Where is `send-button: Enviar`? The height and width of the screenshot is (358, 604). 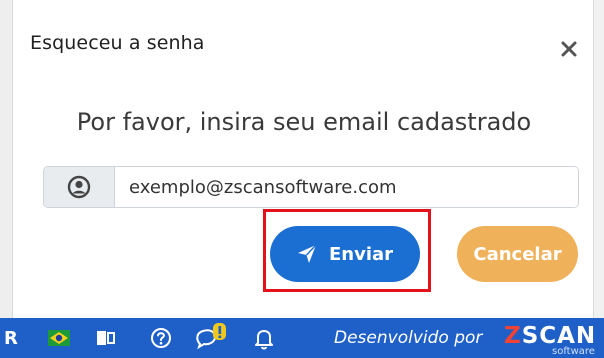 send-button: Enviar is located at coordinates (345, 254).